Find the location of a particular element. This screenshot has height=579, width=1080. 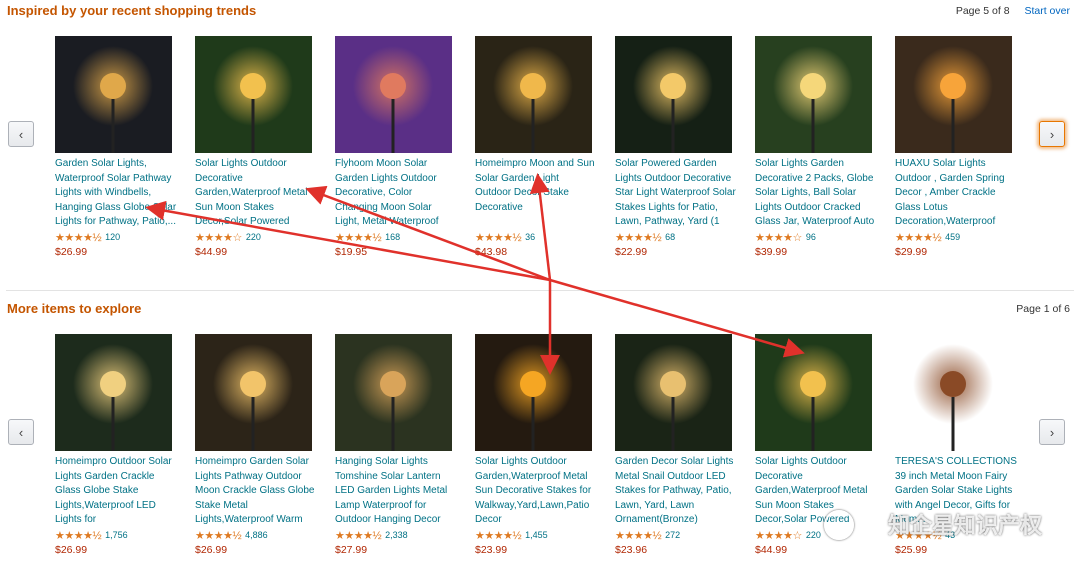

review-count: 168 is located at coordinates (392, 237).